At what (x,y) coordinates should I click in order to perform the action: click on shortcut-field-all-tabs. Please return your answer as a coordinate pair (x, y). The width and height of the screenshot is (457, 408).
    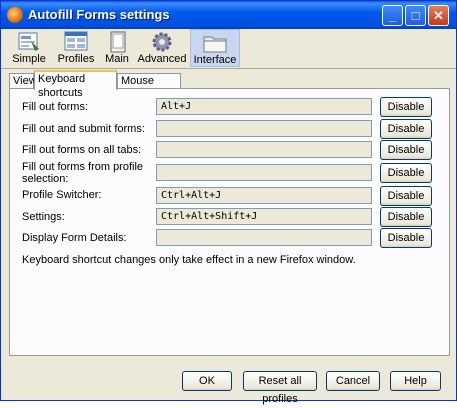
    Looking at the image, I should click on (264, 149).